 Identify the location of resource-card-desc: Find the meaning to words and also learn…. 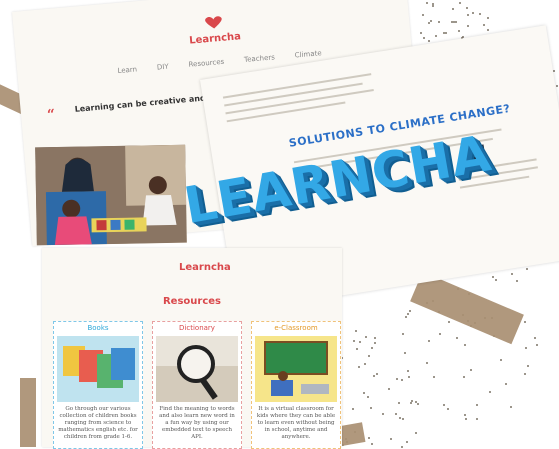
(197, 423).